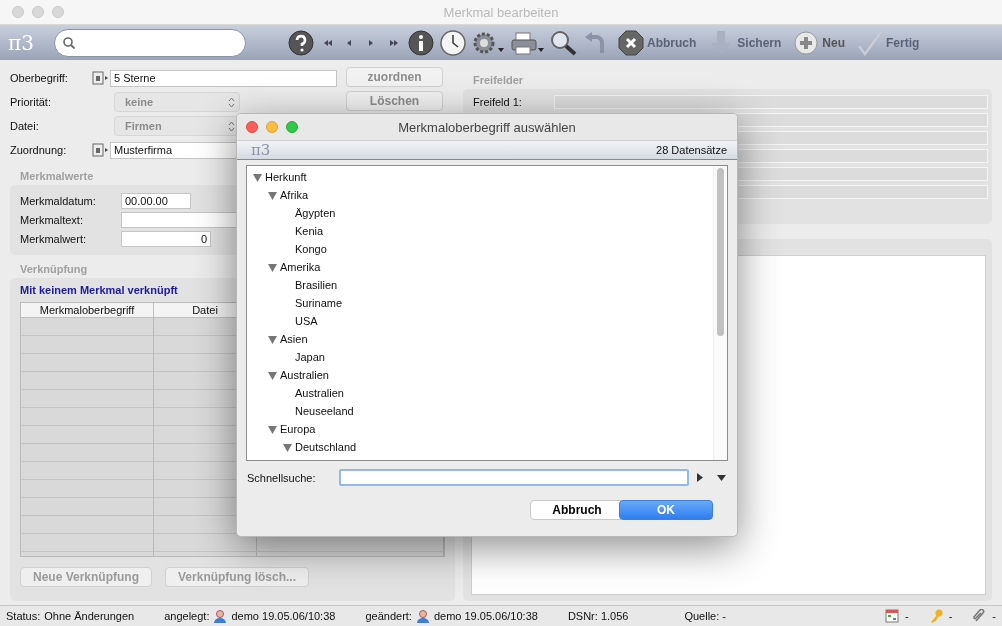 This screenshot has width=1002, height=626. I want to click on field-label: Zuordnung:, so click(39, 150).